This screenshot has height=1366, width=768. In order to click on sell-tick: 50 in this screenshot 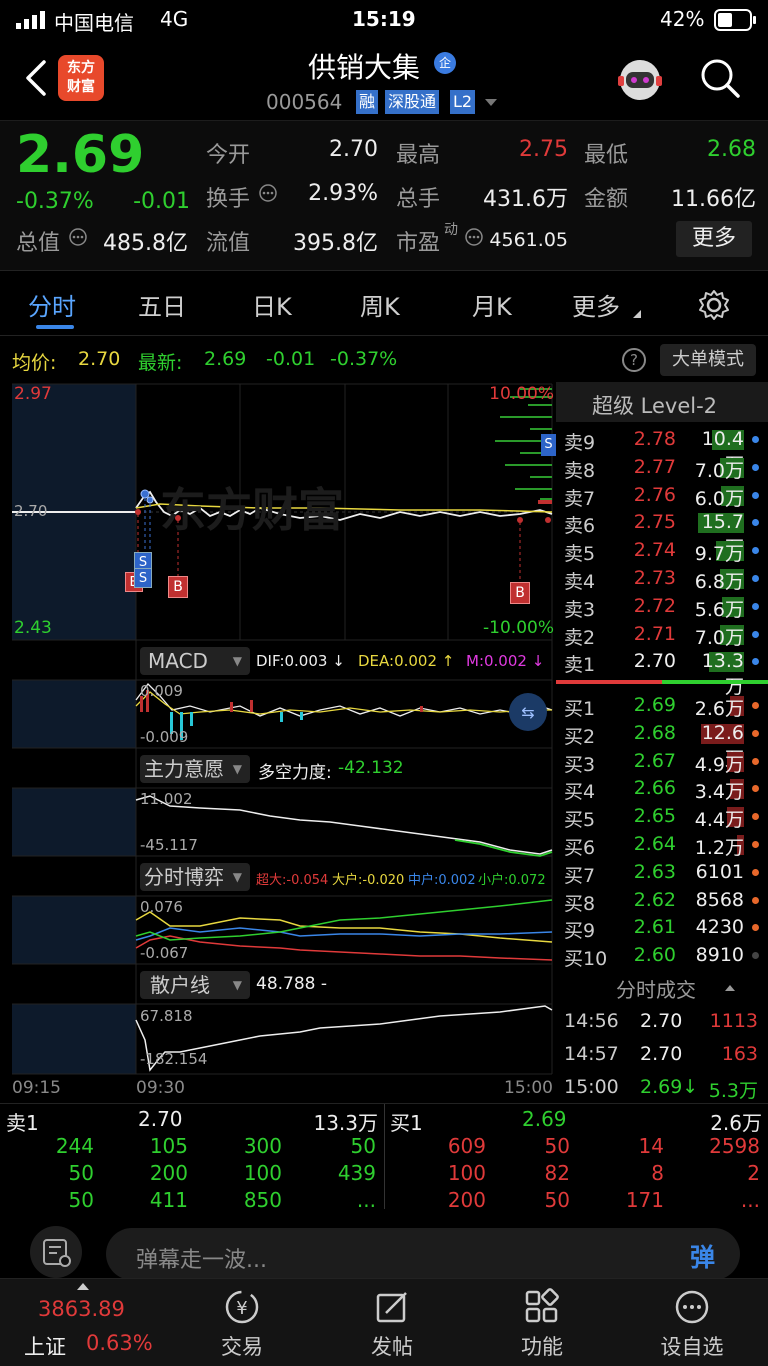, I will do `click(363, 1146)`.